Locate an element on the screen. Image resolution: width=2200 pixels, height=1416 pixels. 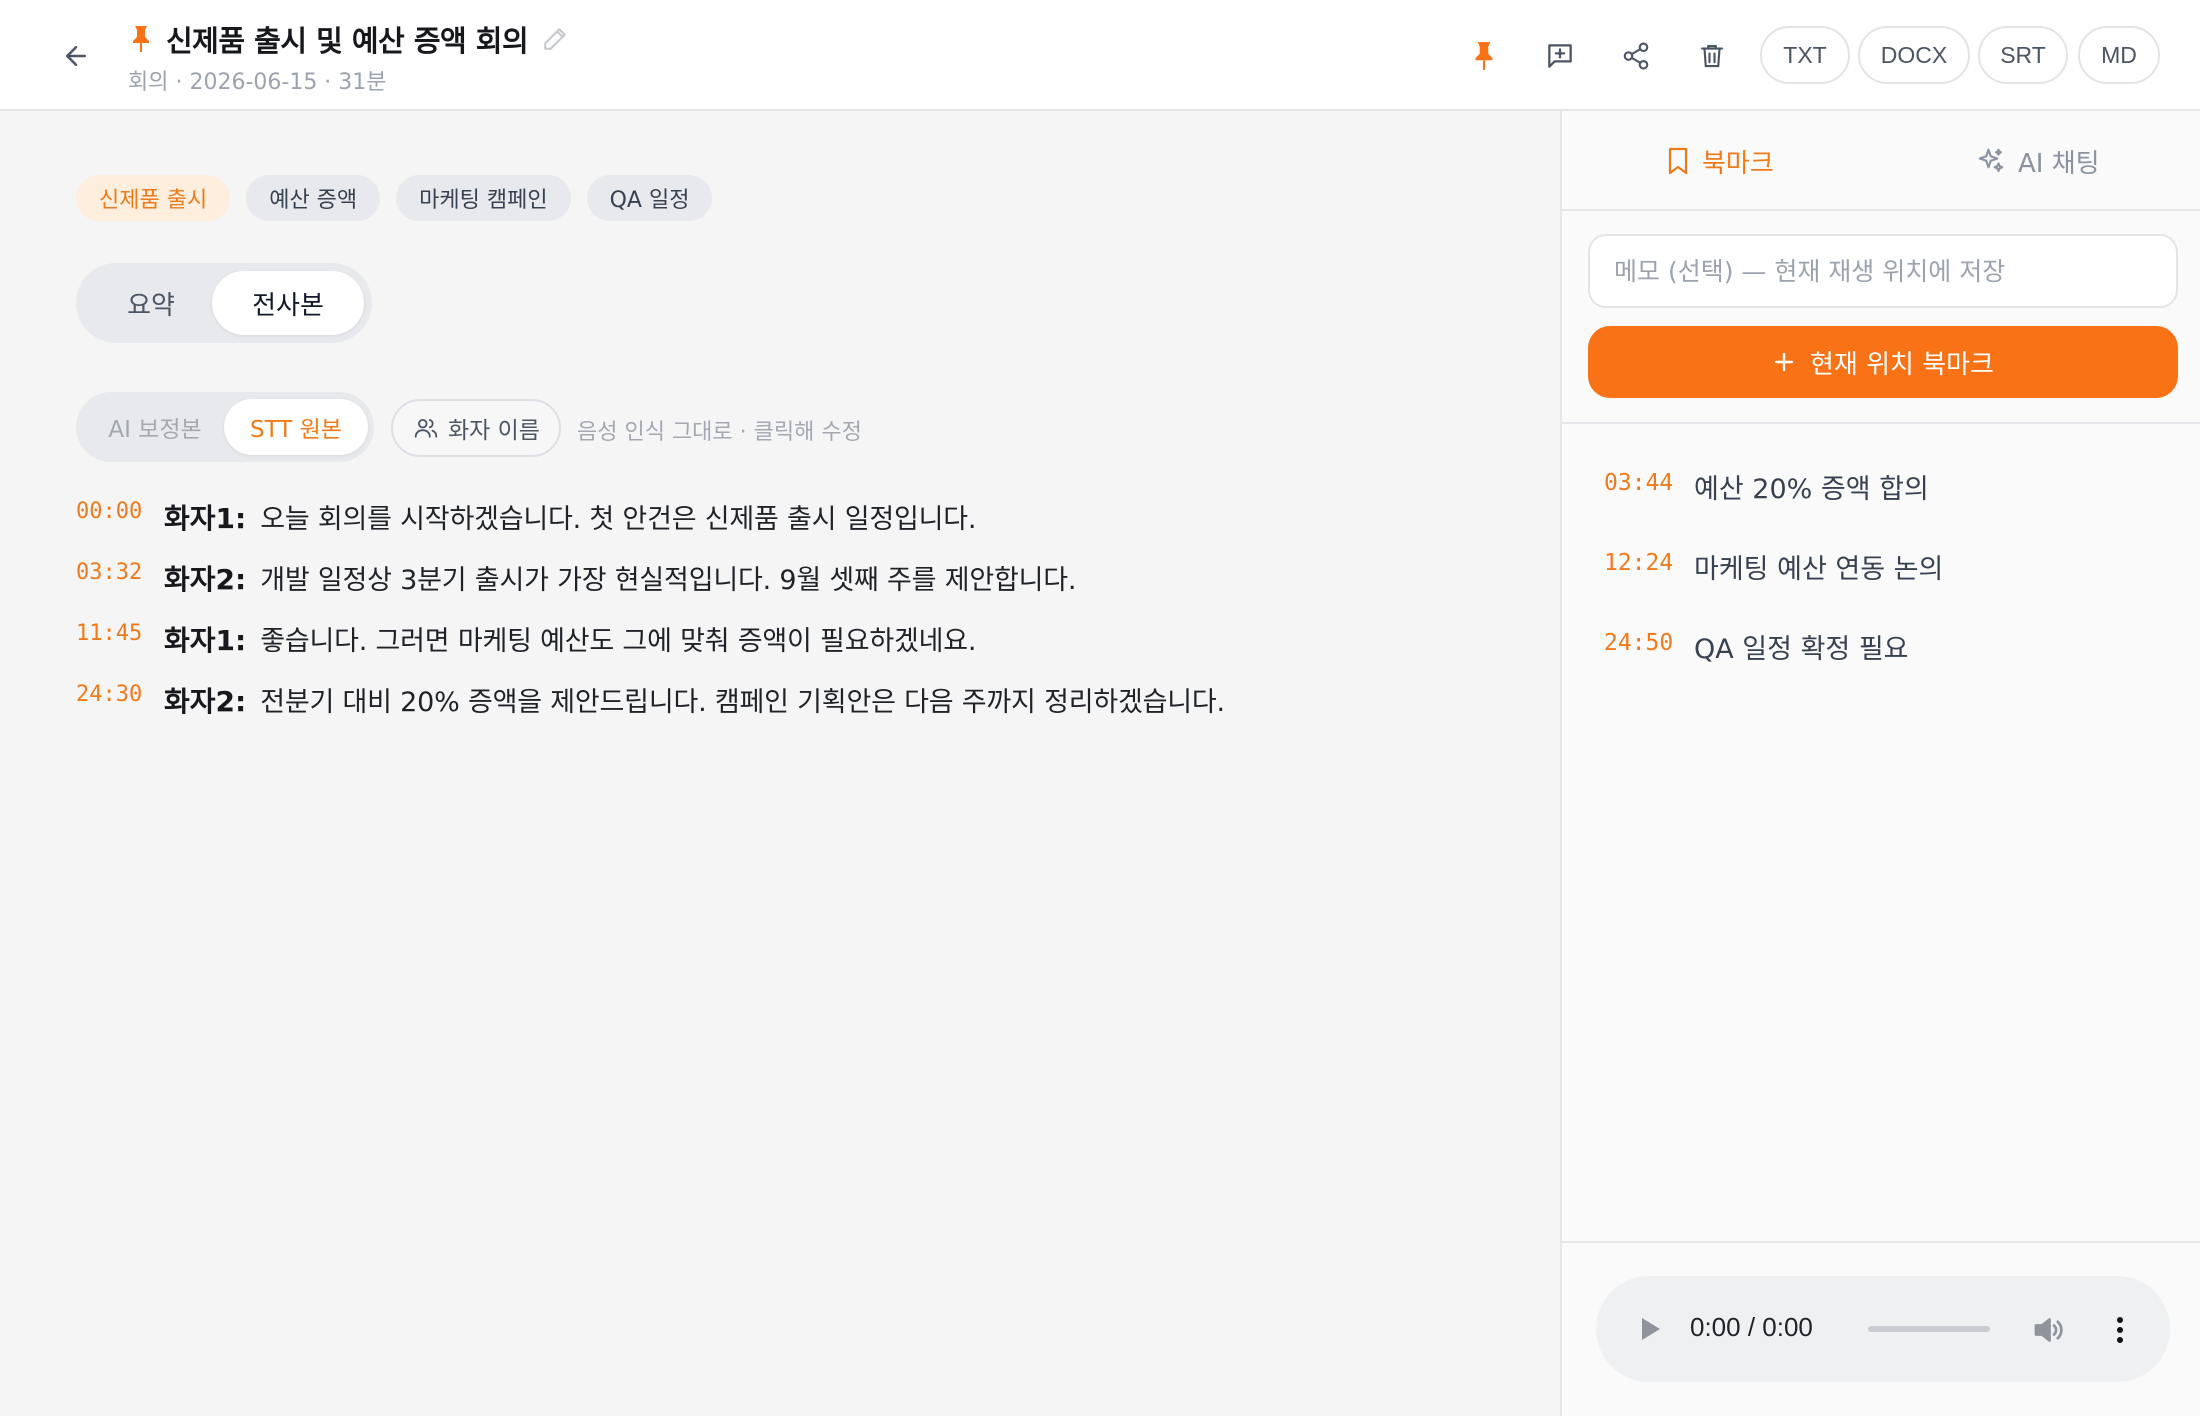
tab-ai-chat-label: AI 채팅 is located at coordinates (2059, 163).